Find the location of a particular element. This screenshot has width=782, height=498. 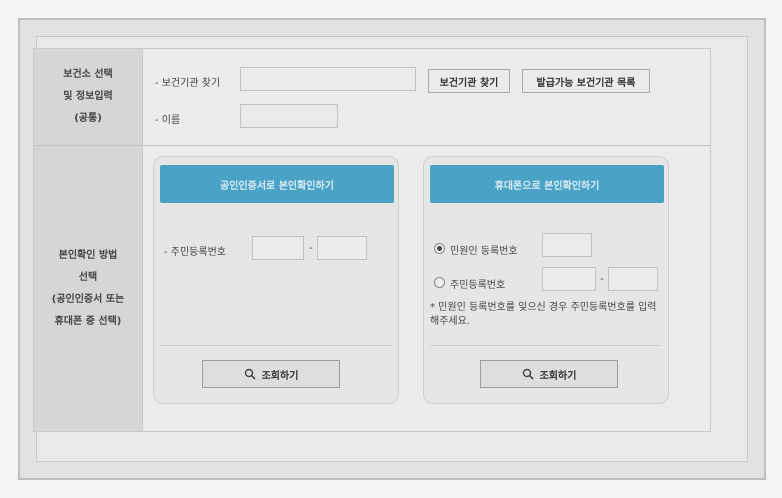

cert-rrn-label: - 주민등록번호 is located at coordinates (195, 252).